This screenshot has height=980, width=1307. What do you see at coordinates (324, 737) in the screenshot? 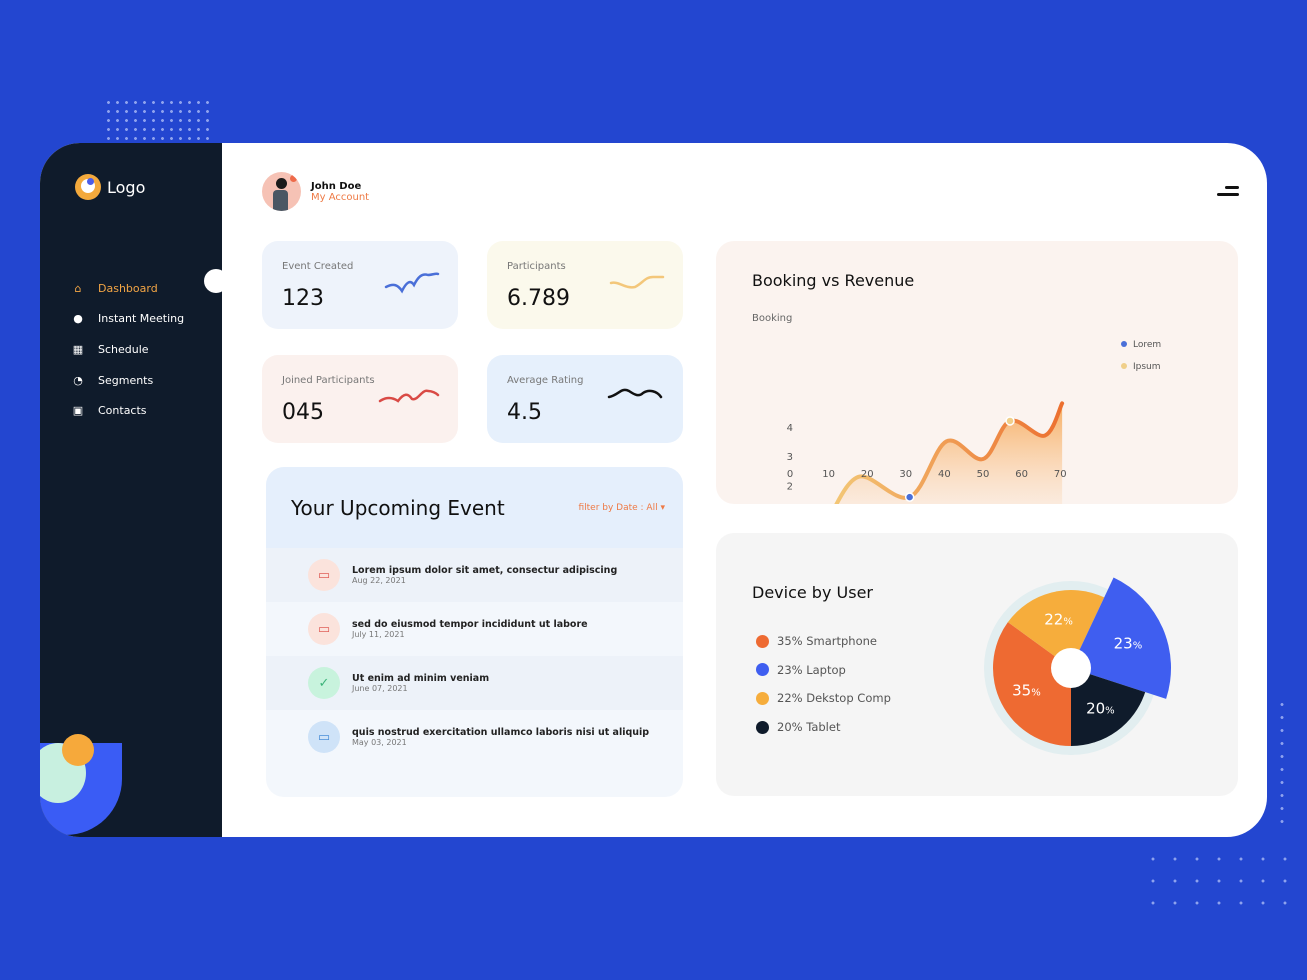
I see `video-icon: ▭` at bounding box center [324, 737].